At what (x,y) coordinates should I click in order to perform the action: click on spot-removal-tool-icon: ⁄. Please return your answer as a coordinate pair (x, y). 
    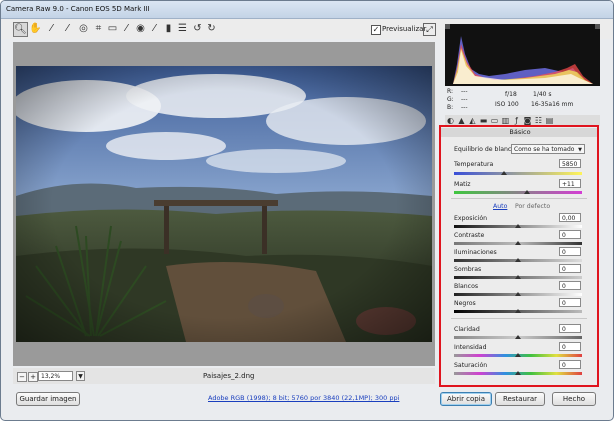
    Looking at the image, I should click on (126, 28).